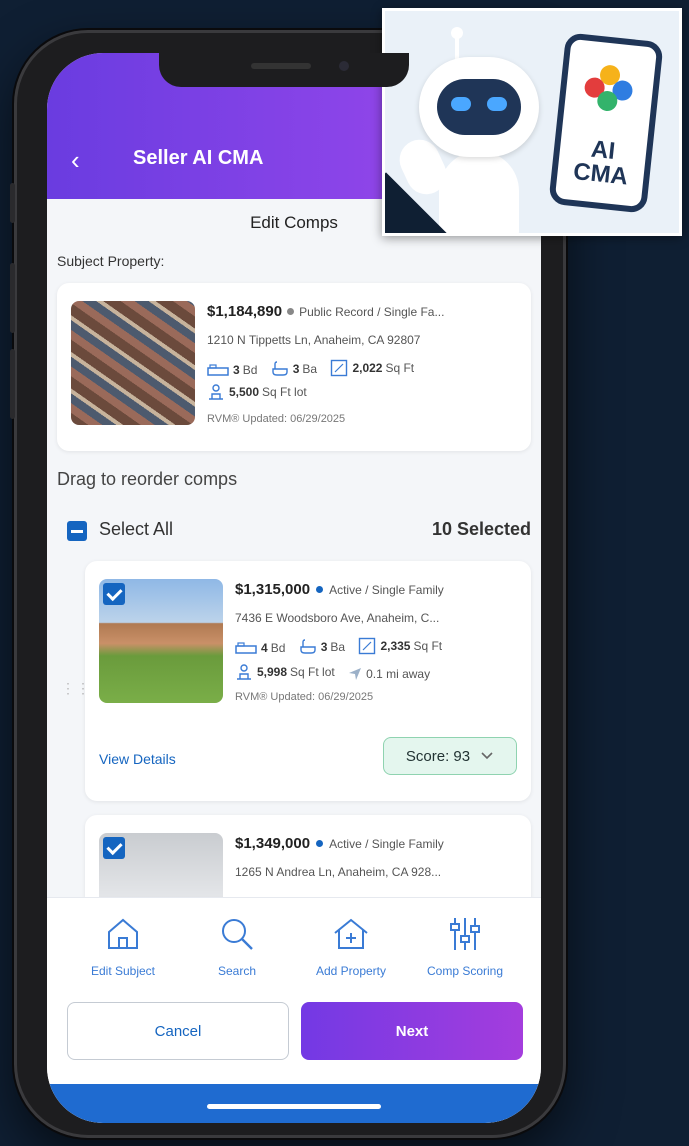  What do you see at coordinates (137, 759) in the screenshot?
I see `view-details-link: View Details` at bounding box center [137, 759].